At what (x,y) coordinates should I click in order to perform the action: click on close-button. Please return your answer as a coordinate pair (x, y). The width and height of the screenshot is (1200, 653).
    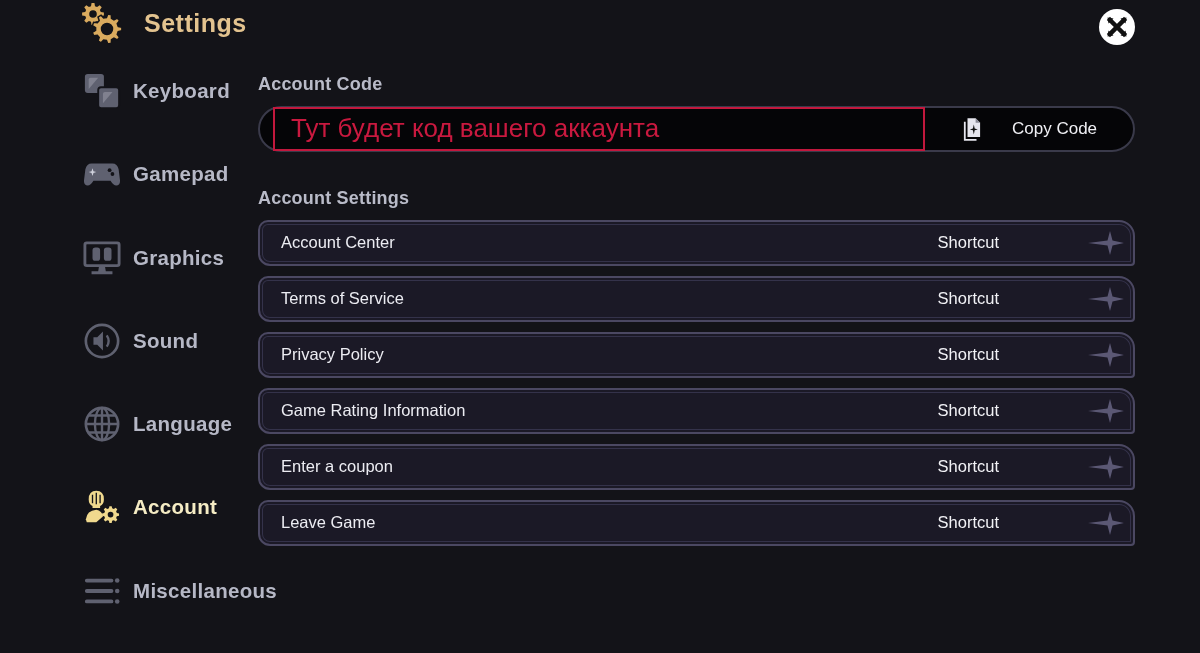
    Looking at the image, I should click on (1117, 27).